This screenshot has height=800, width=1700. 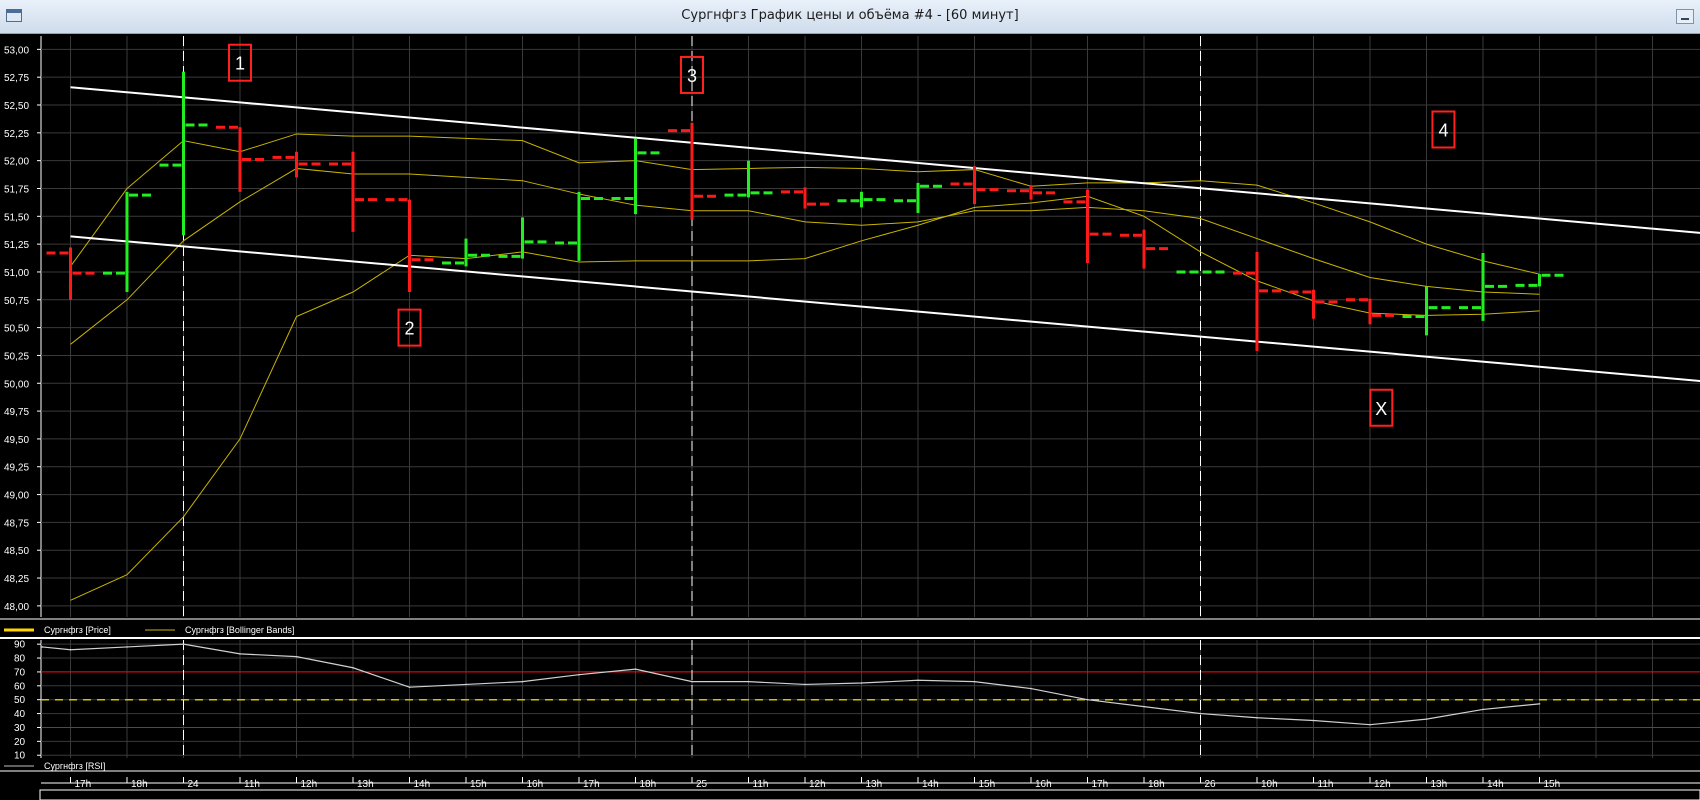 I want to click on rsi-tick-label: 30, so click(x=20, y=728).